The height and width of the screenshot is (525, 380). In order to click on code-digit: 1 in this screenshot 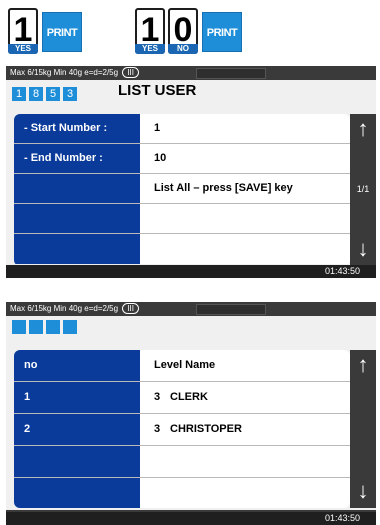, I will do `click(19, 94)`.